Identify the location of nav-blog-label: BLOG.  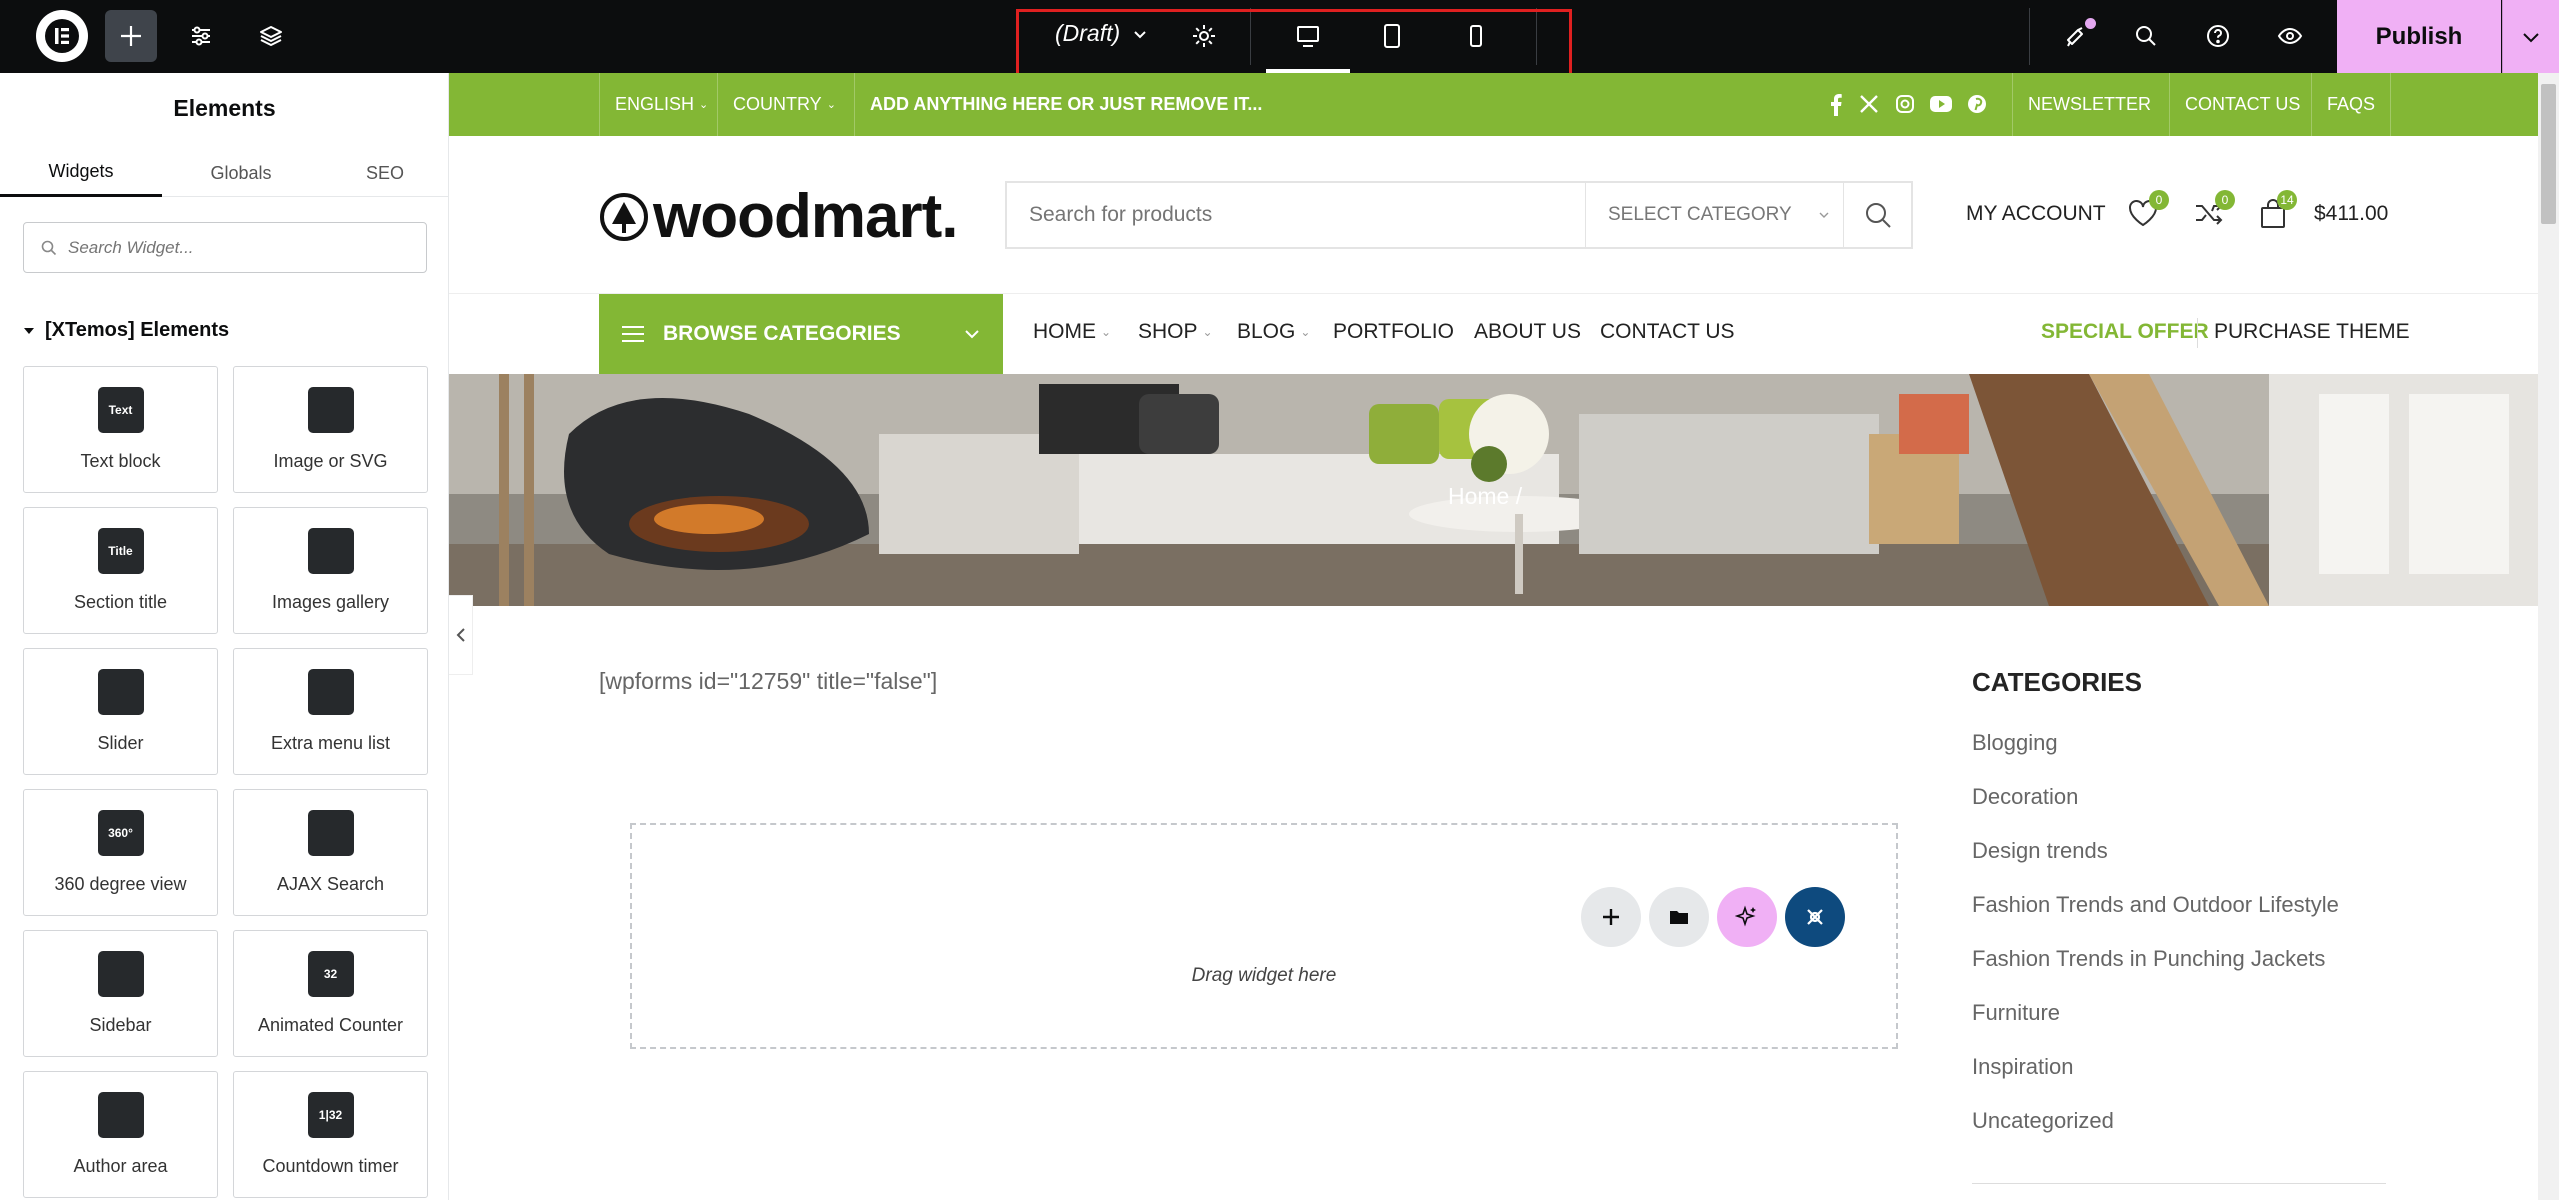
(1266, 331).